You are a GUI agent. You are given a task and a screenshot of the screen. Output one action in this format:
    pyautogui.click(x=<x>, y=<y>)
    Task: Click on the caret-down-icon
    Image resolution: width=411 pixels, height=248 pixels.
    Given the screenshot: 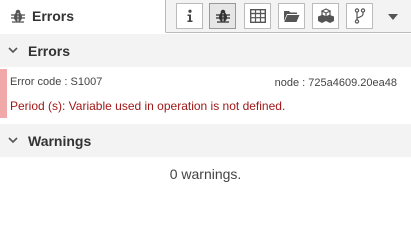 What is the action you would take?
    pyautogui.click(x=393, y=16)
    